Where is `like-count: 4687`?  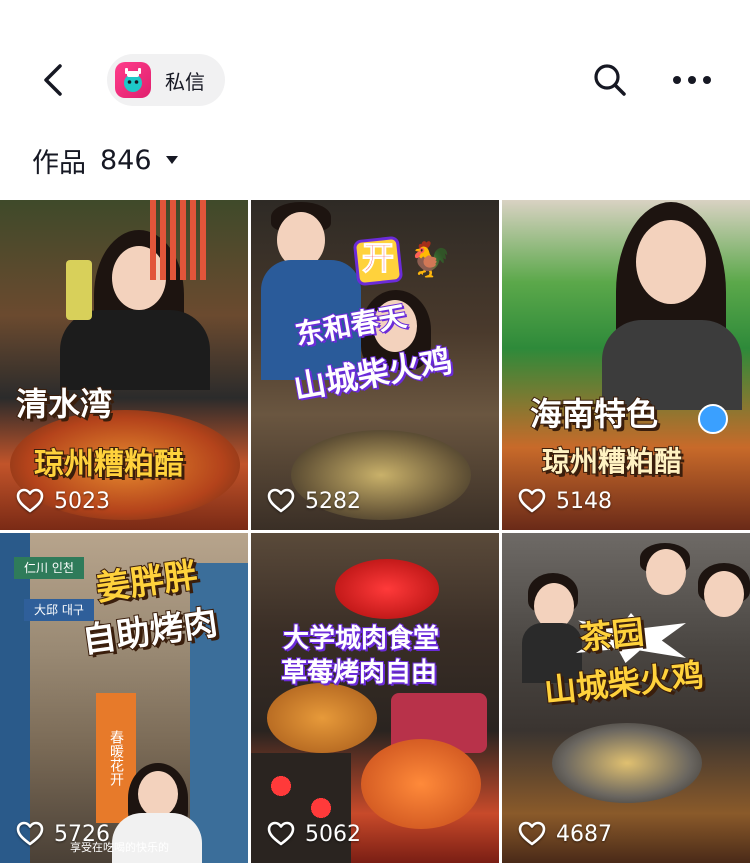 like-count: 4687 is located at coordinates (565, 834).